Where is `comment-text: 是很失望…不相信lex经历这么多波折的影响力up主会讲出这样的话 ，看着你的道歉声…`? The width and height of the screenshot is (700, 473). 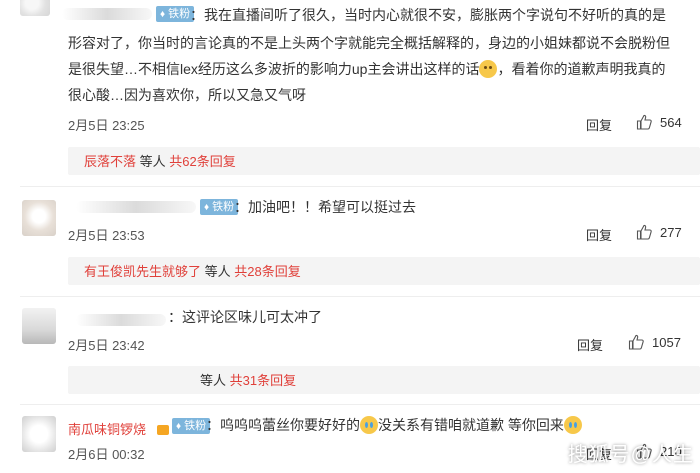 comment-text: 是很失望…不相信lex经历这么多波折的影响力up主会讲出这样的话 ，看着你的道歉声… is located at coordinates (367, 69).